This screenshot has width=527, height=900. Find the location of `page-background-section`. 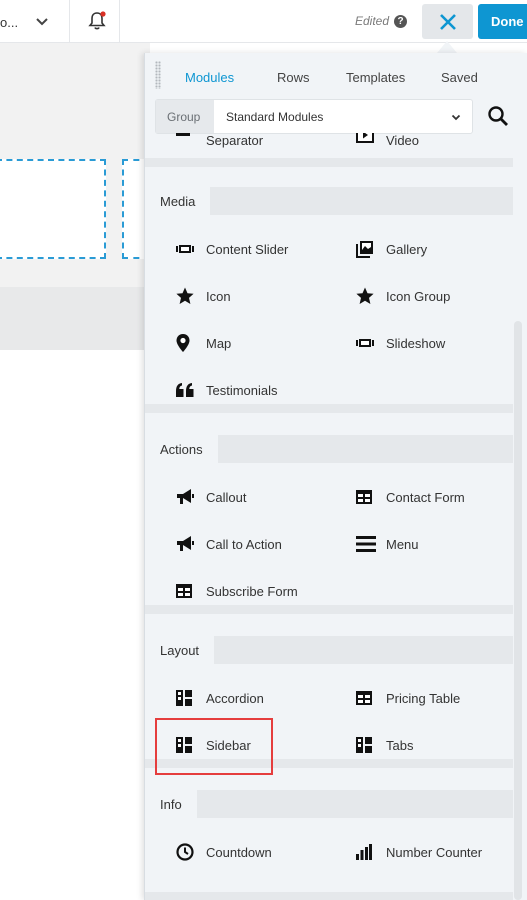

page-background-section is located at coordinates (81, 165).